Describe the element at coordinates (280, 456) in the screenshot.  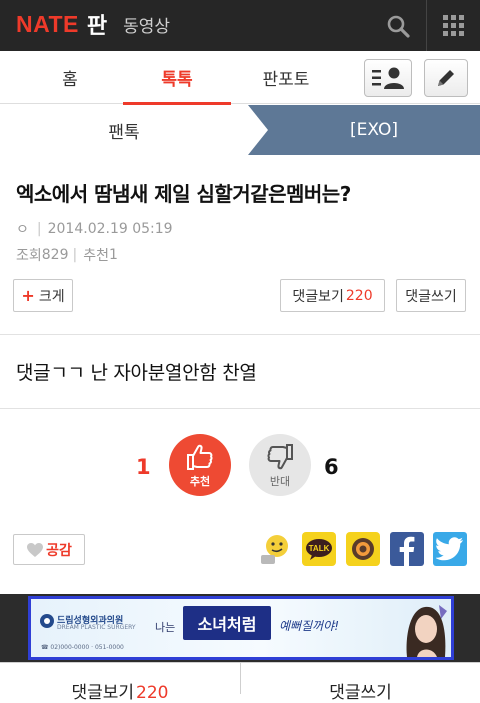
I see `thumbs-down-icon` at that location.